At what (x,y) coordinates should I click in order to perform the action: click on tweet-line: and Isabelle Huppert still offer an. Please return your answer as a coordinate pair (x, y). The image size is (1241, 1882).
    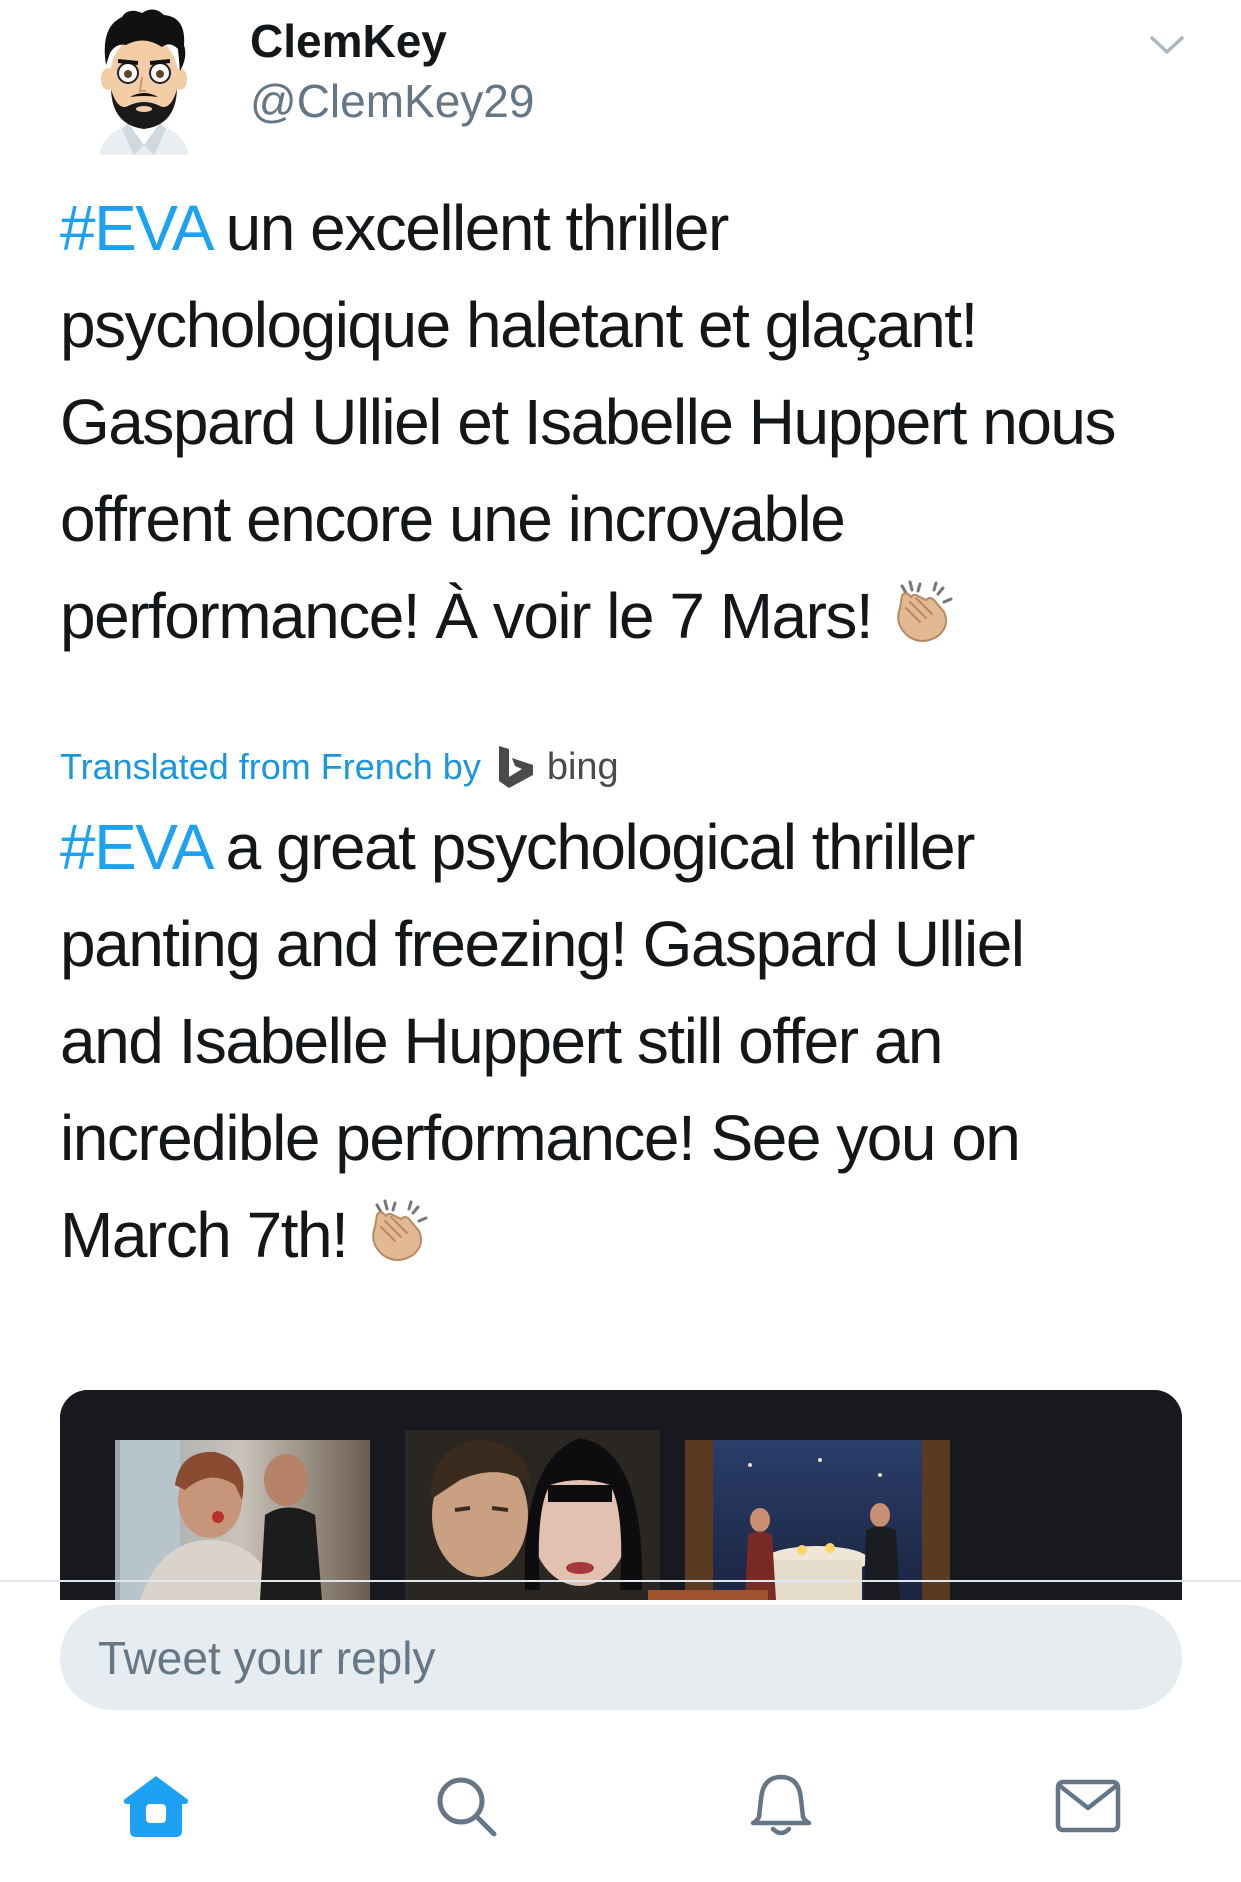
    Looking at the image, I should click on (625, 1041).